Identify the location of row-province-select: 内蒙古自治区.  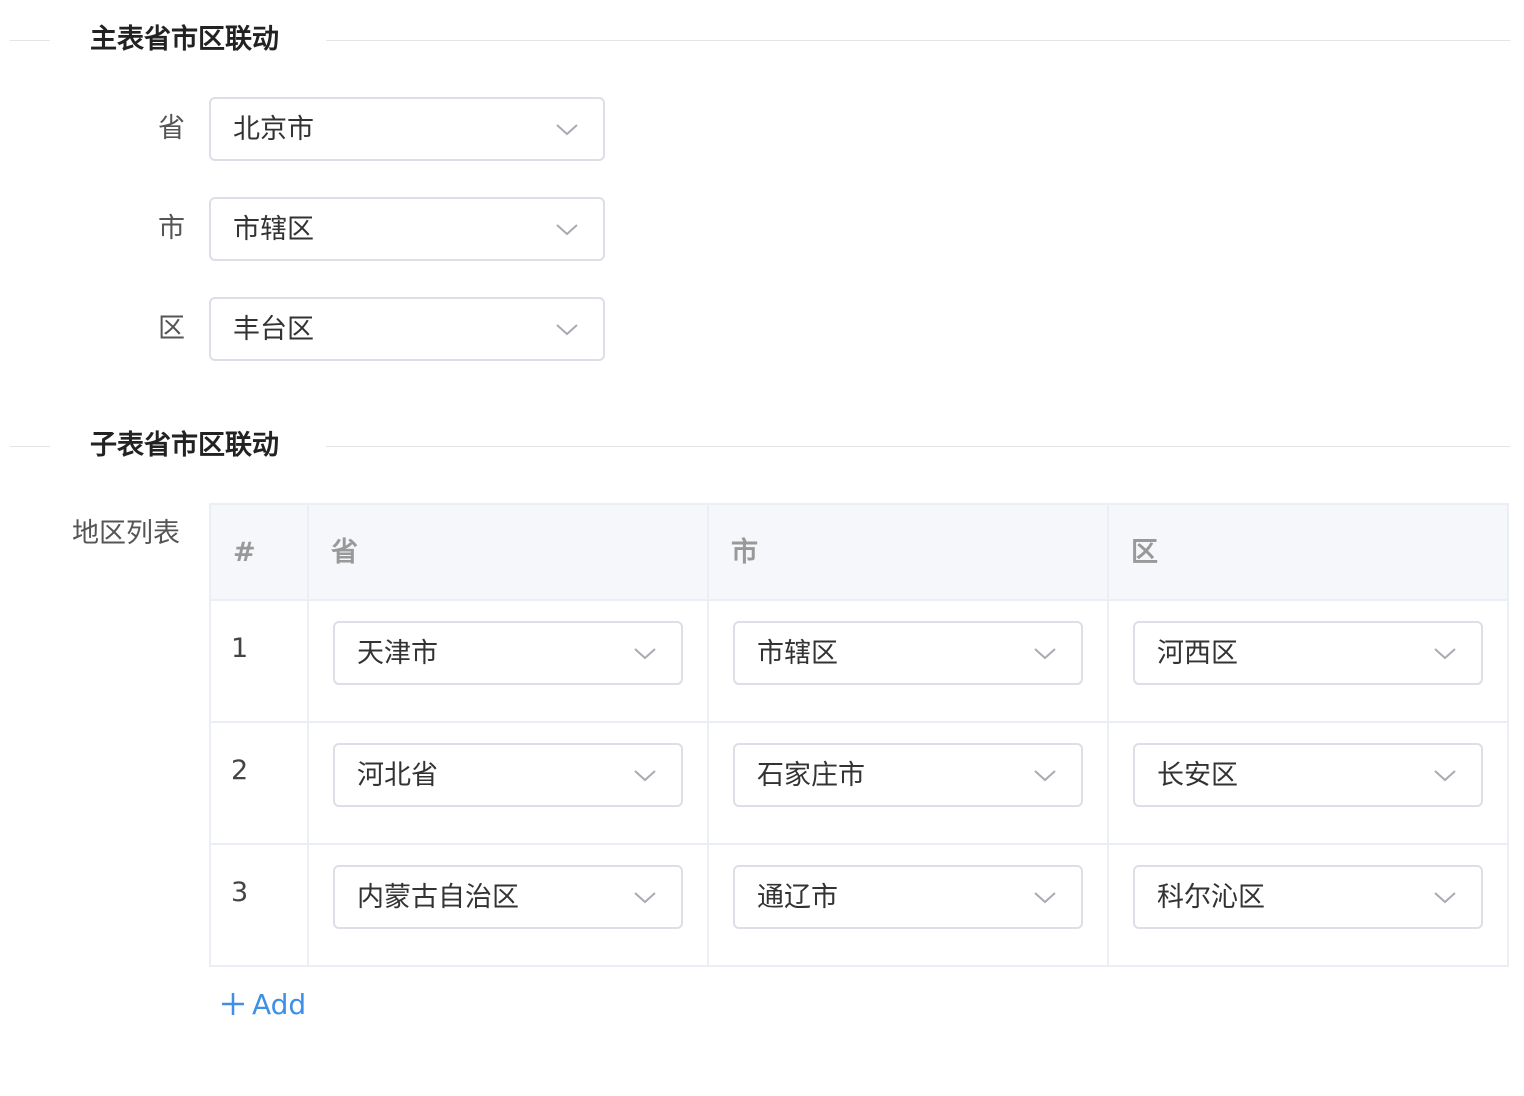
(508, 897).